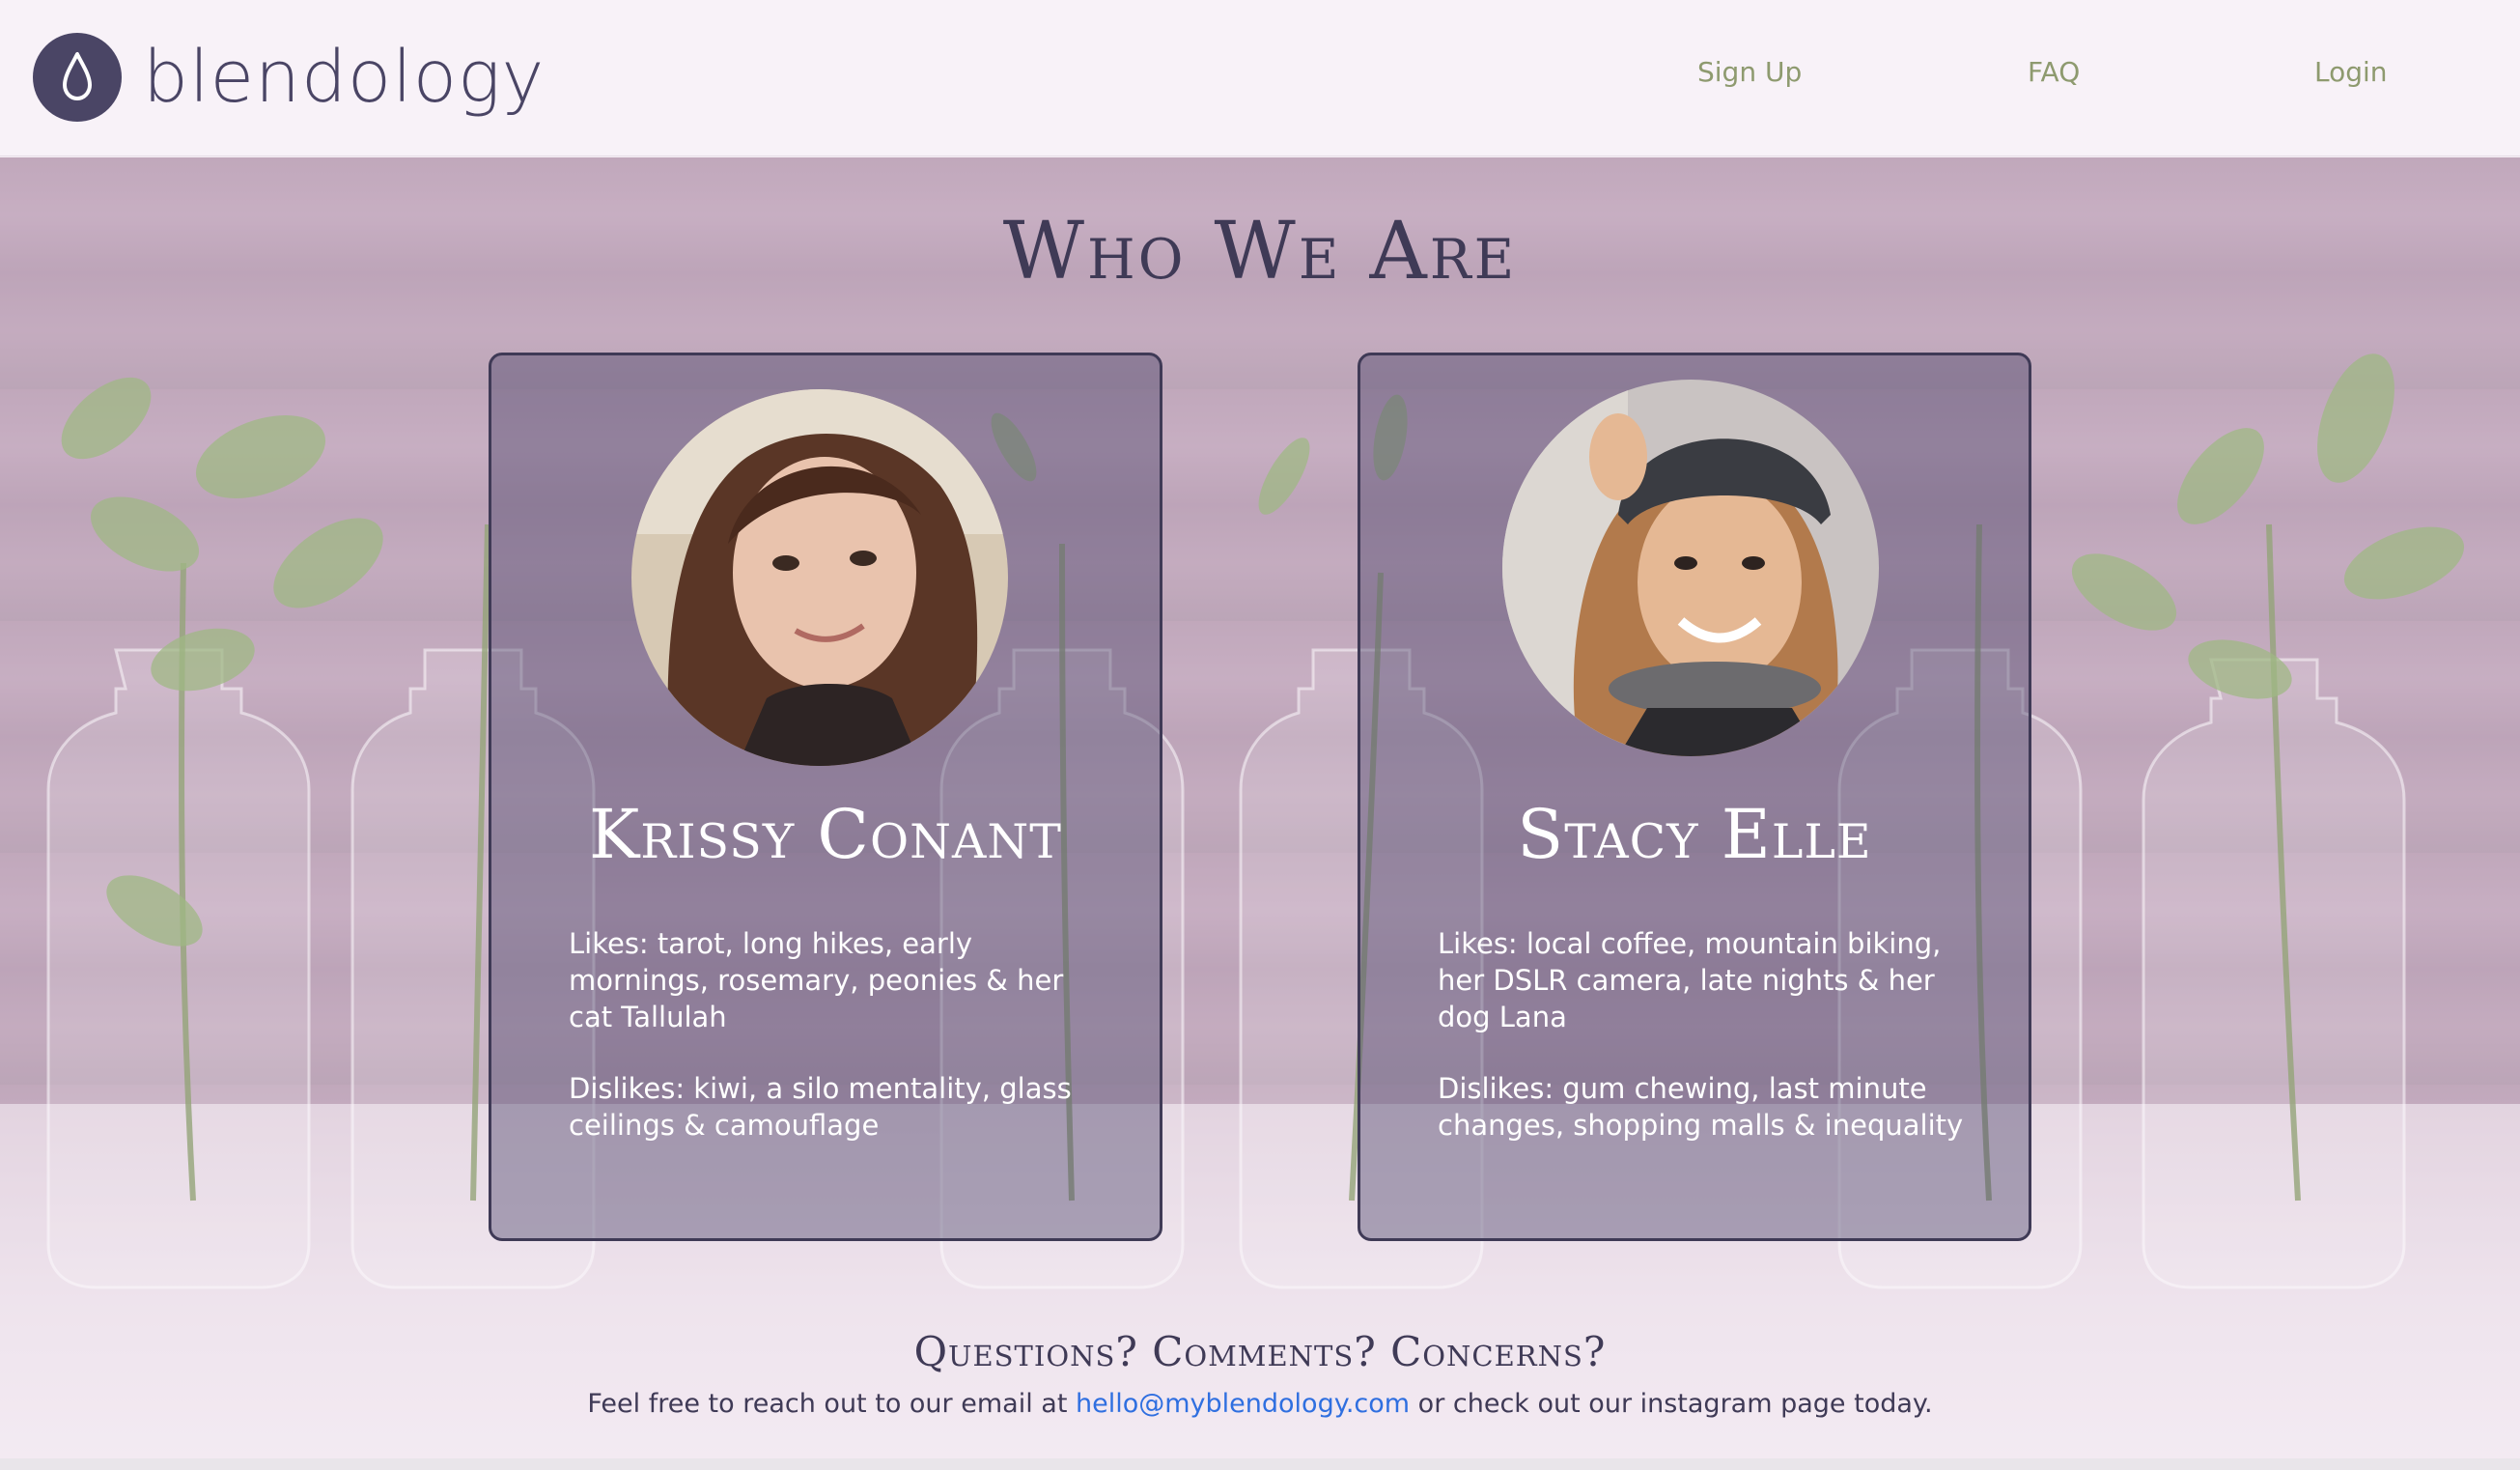 The image size is (2520, 1470). Describe the element at coordinates (1260, 1351) in the screenshot. I see `contact-heading: Questions? Comments? Concerns?` at that location.